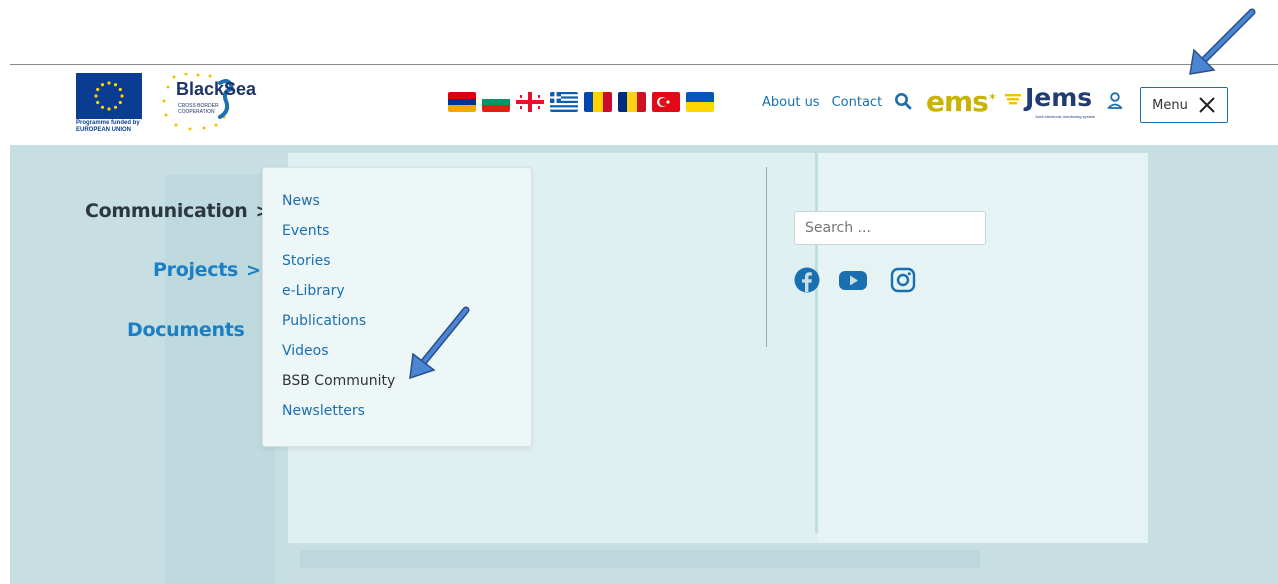 This screenshot has width=1278, height=584. What do you see at coordinates (338, 381) in the screenshot?
I see `submenu-bsb-community: BSB Community` at bounding box center [338, 381].